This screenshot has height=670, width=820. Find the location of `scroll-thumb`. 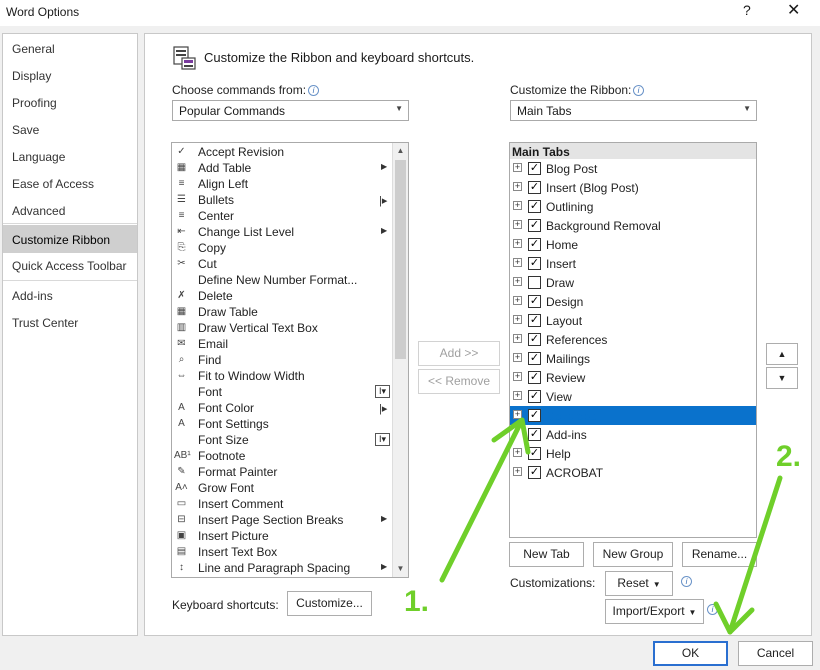

scroll-thumb is located at coordinates (400, 259).